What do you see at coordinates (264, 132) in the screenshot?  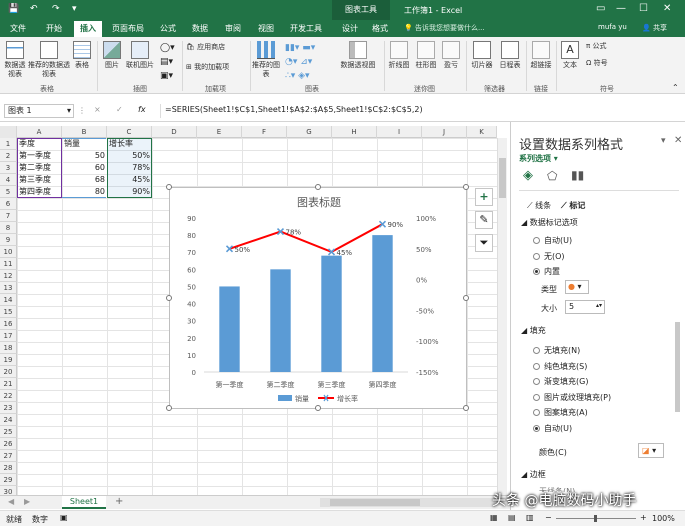 I see `column-header: F` at bounding box center [264, 132].